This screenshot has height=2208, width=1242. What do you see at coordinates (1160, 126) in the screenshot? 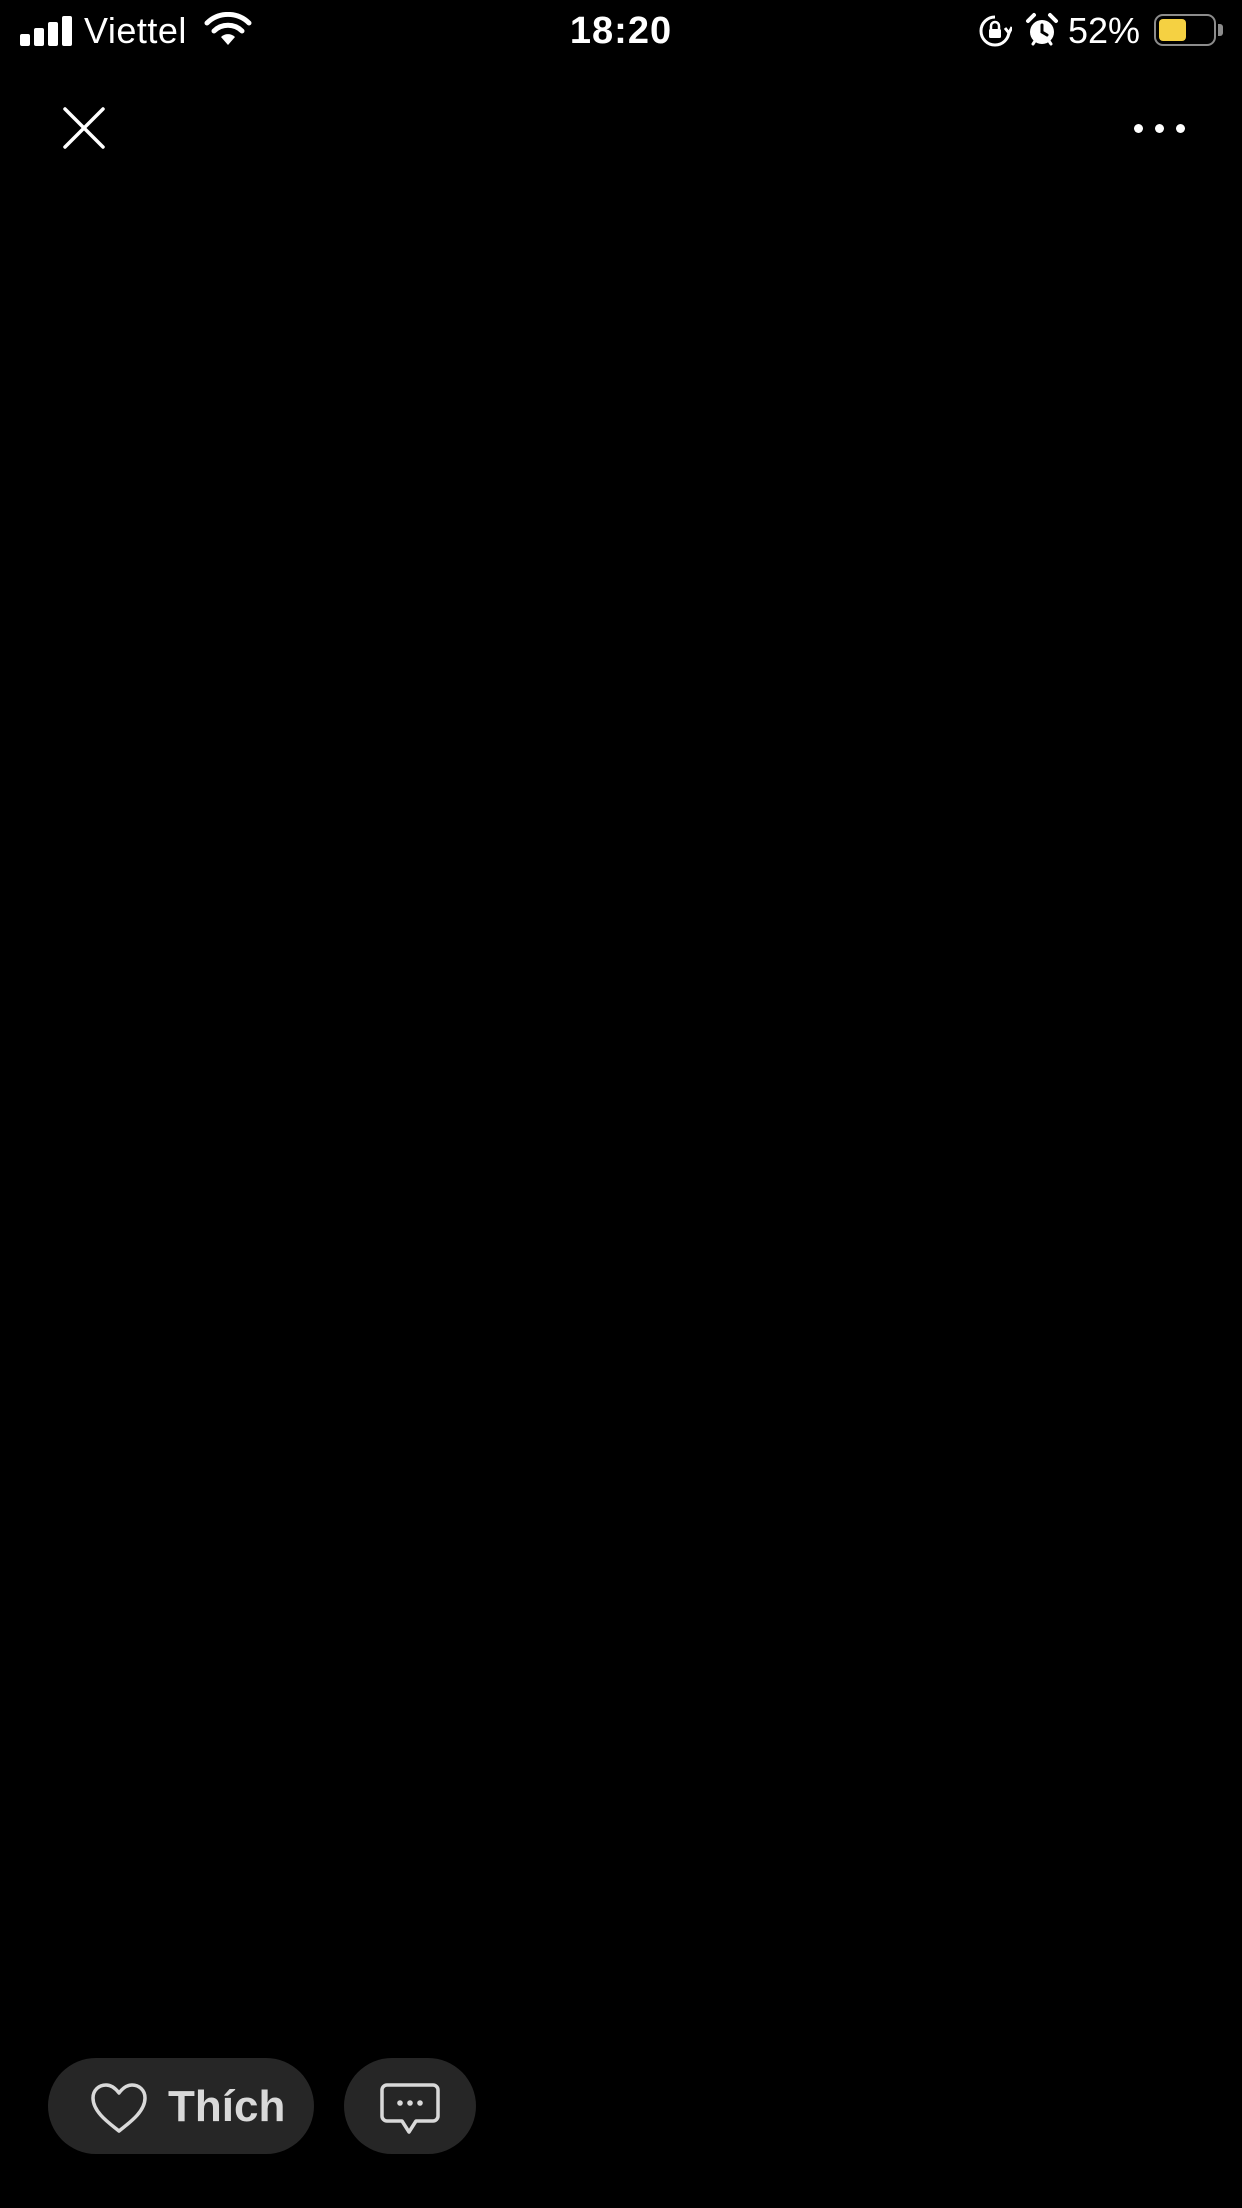
I see `more-options-button` at bounding box center [1160, 126].